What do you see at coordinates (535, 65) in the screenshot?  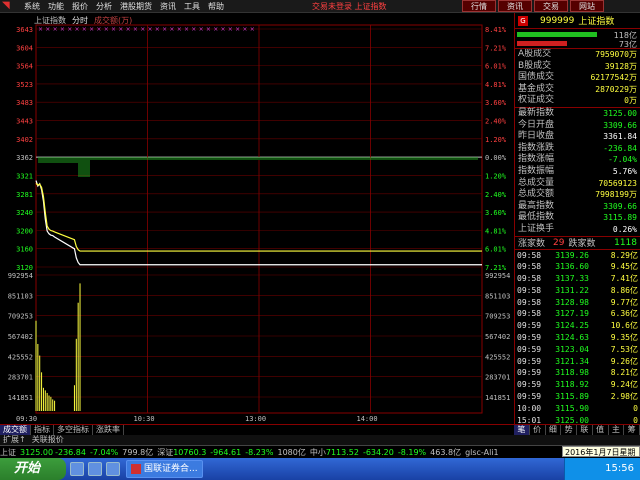 I see `stat-label: B股成交` at bounding box center [535, 65].